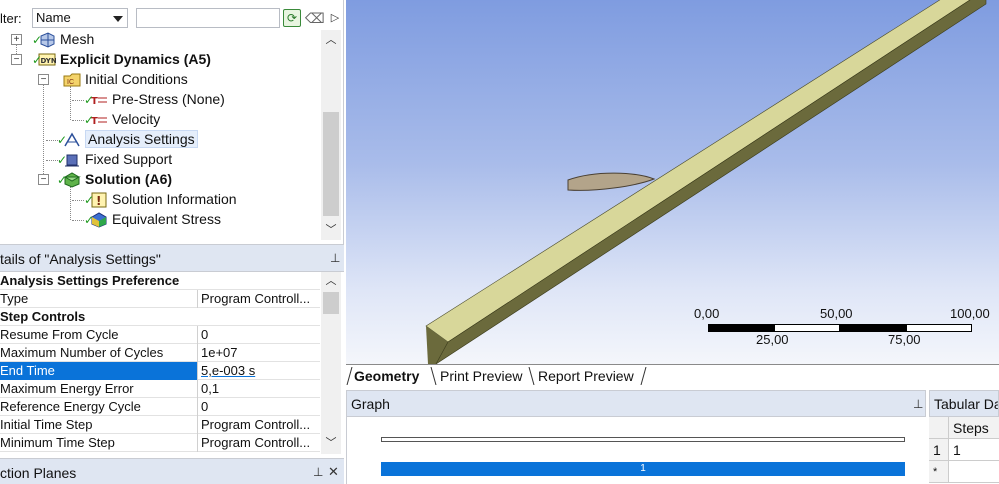 The image size is (999, 484). I want to click on details-row: Resume From Cycle 0, so click(160, 335).